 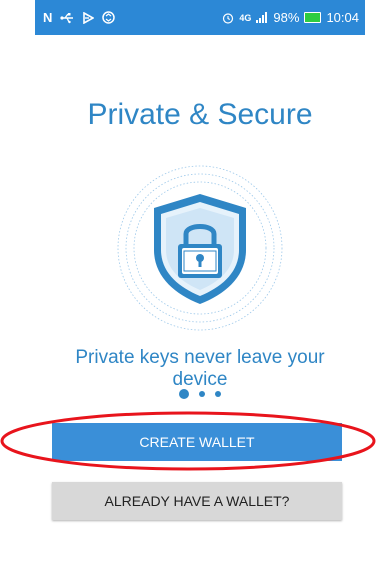 I want to click on sync-icon, so click(x=109, y=17).